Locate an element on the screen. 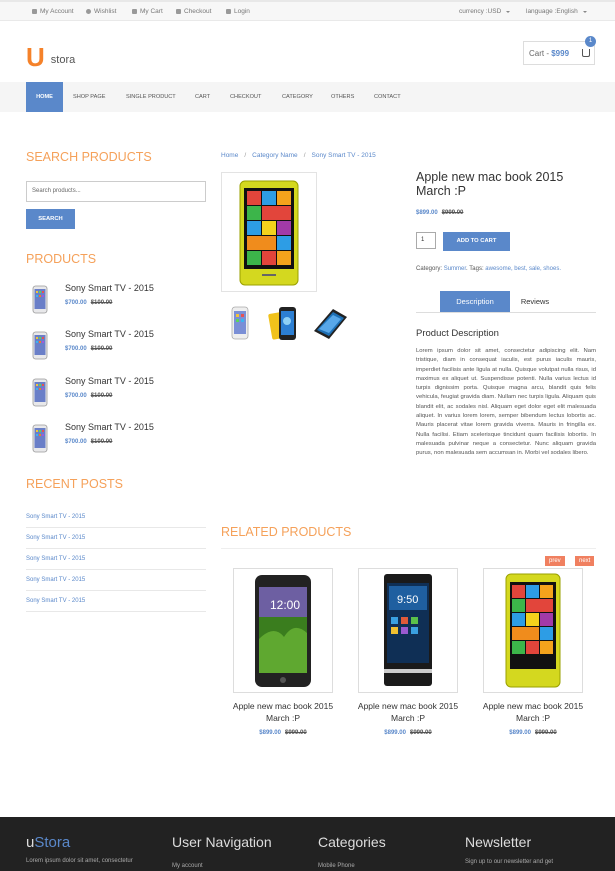 The image size is (615, 871). next-button: next is located at coordinates (585, 561).